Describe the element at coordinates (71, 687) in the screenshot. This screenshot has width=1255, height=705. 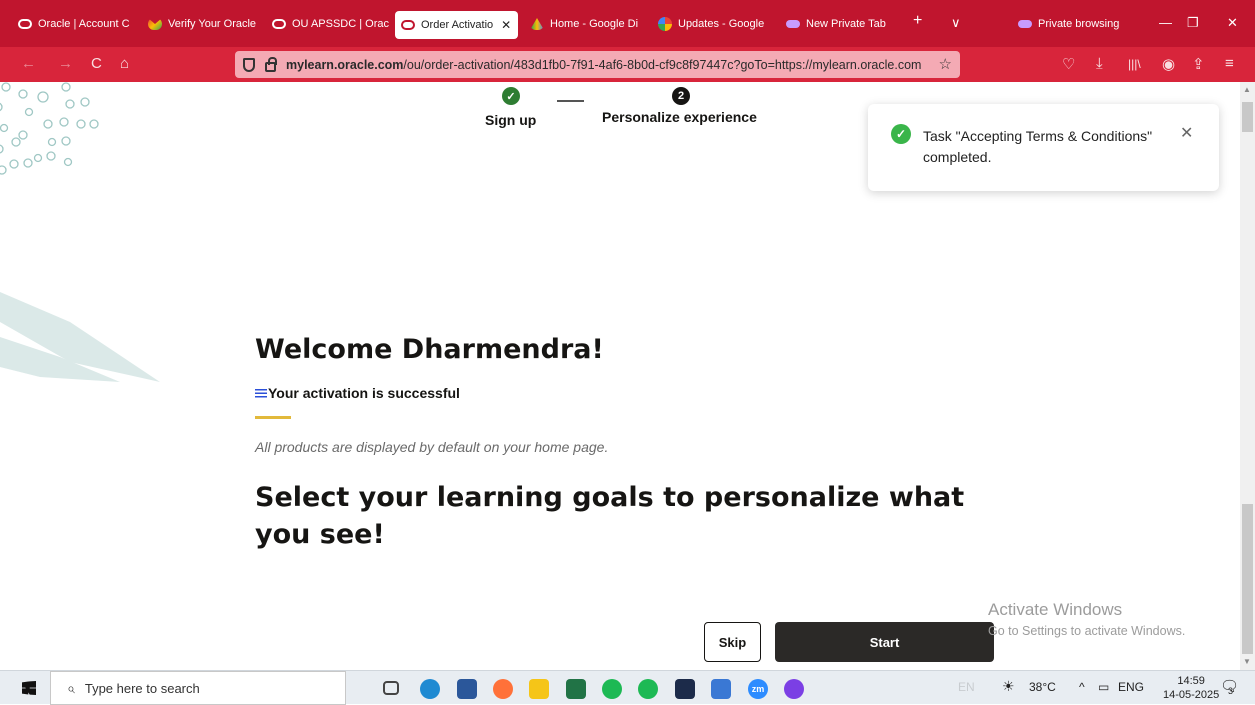
I see `search-icon: ⌕` at that location.